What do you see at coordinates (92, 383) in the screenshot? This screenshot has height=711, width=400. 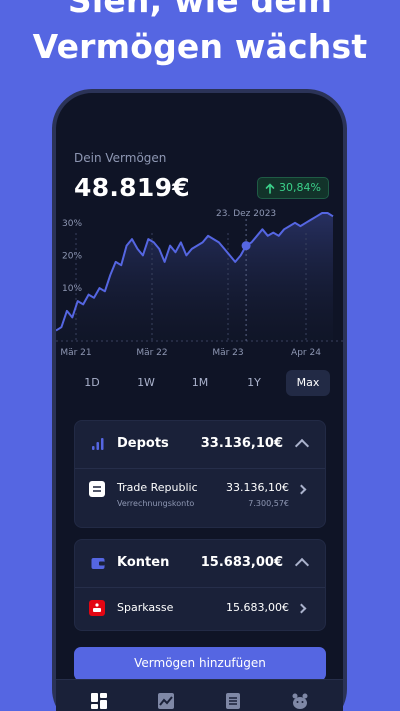 I see `range-1d: 1D` at bounding box center [92, 383].